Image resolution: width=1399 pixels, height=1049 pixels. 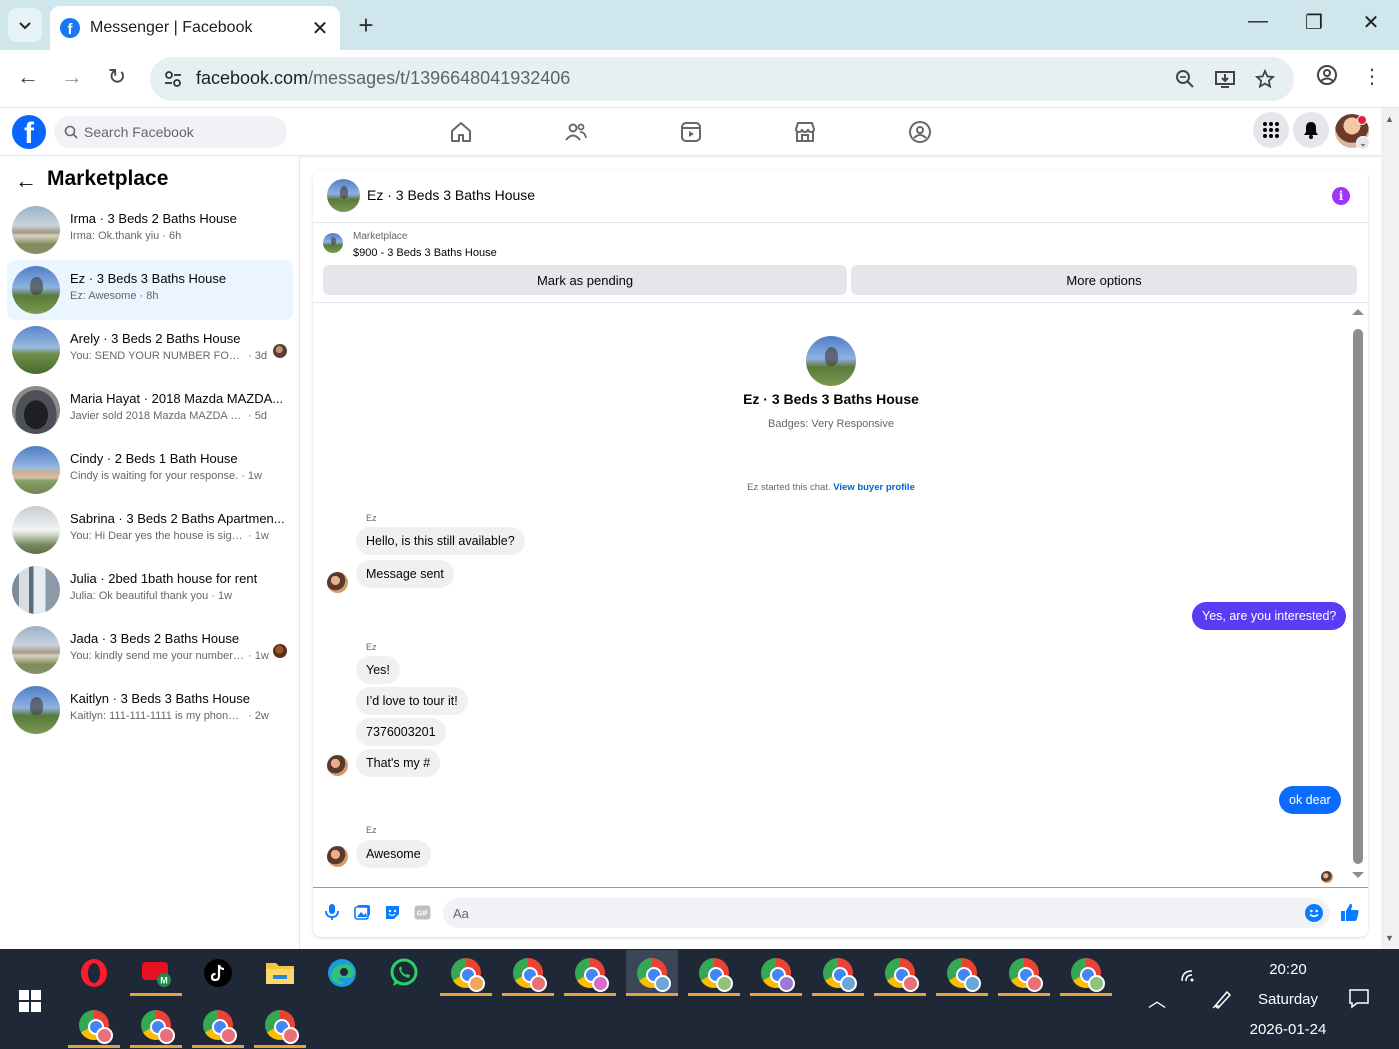 What do you see at coordinates (1104, 280) in the screenshot?
I see `more-options-button: More options` at bounding box center [1104, 280].